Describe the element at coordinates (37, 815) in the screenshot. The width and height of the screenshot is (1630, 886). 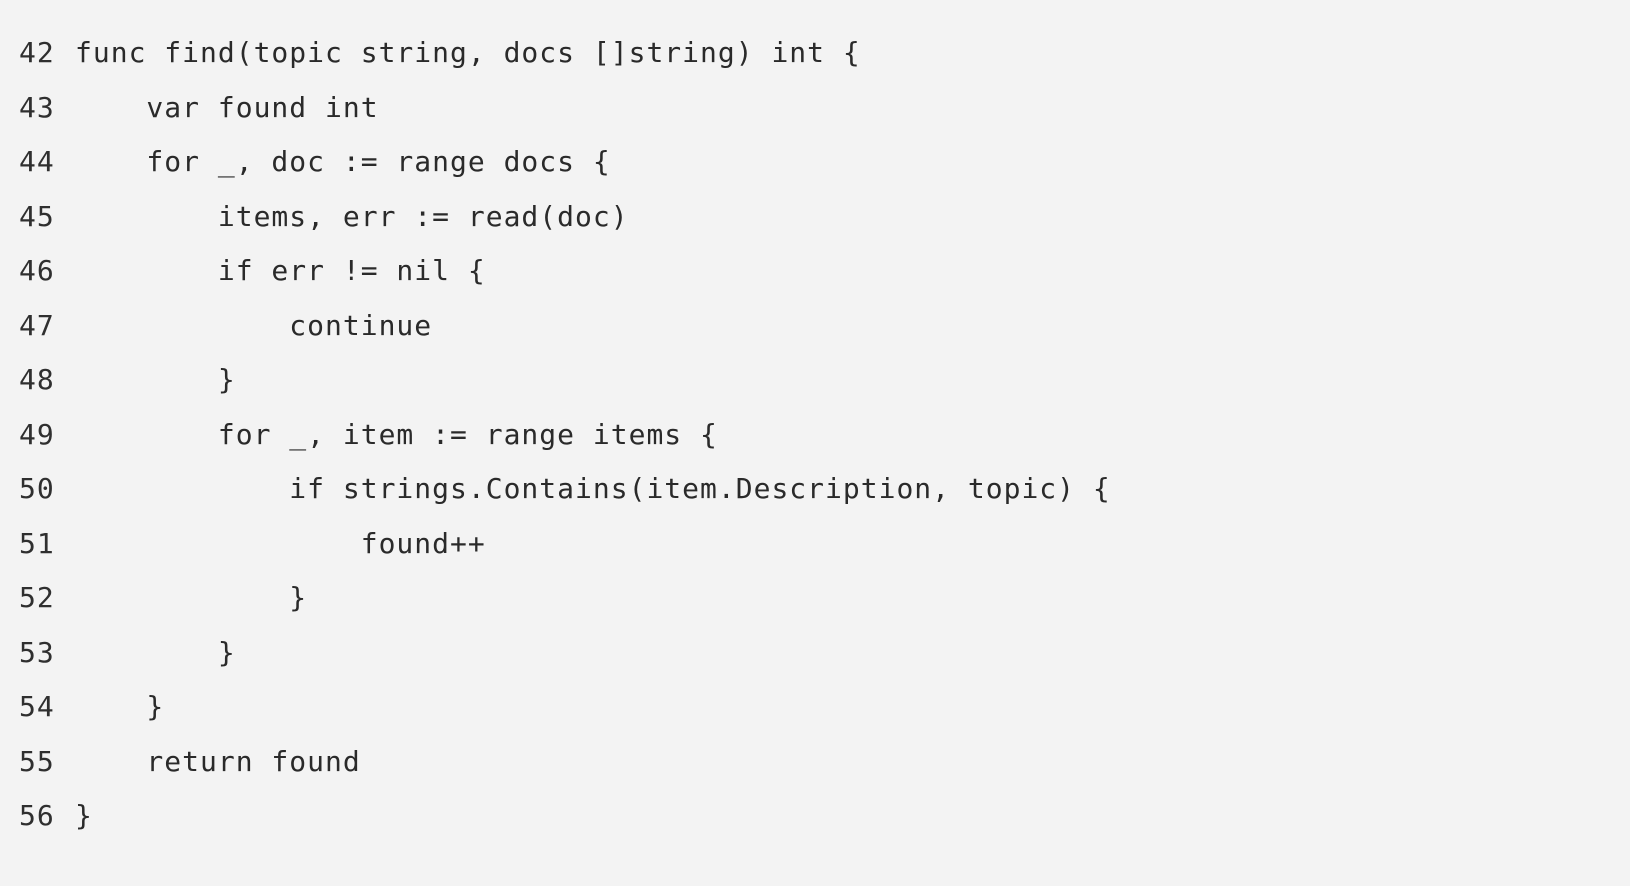
I see `line-number: 56` at that location.